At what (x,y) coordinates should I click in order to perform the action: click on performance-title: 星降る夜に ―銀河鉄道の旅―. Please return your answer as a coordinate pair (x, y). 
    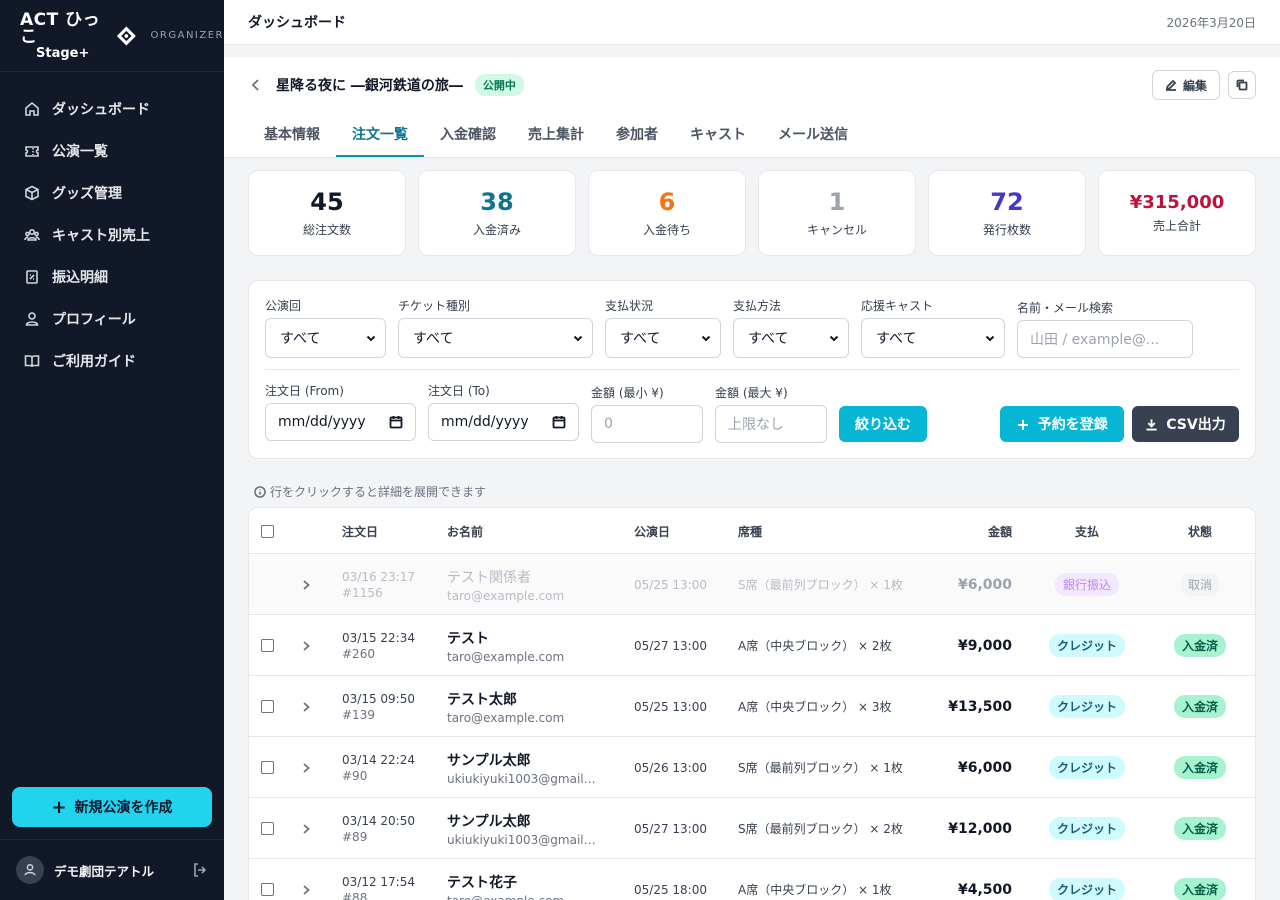
    Looking at the image, I should click on (369, 86).